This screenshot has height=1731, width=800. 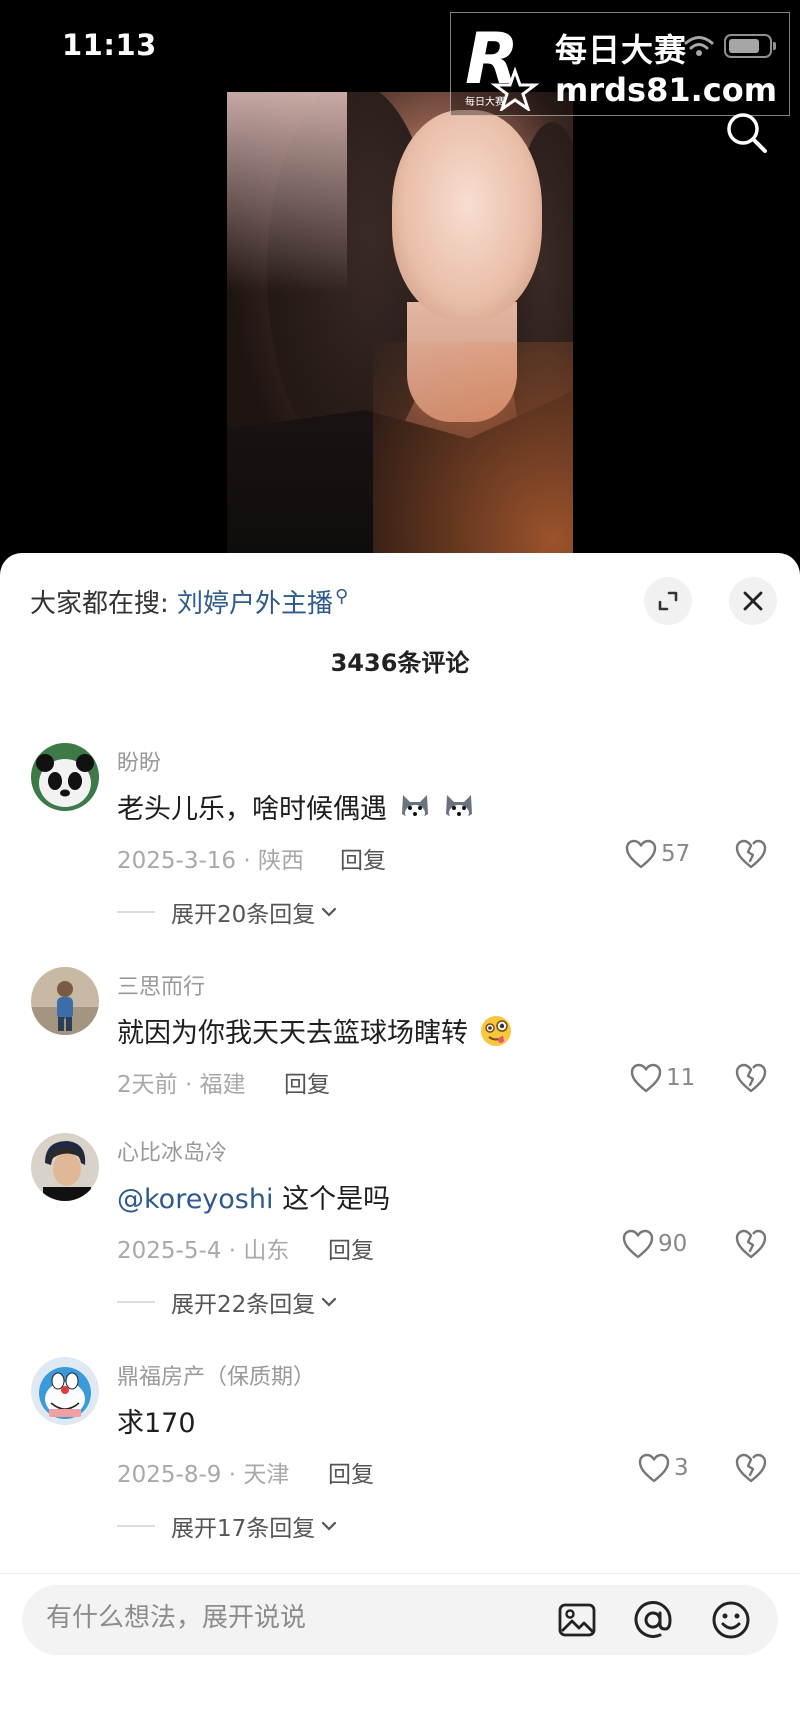 I want to click on expand-button, so click(x=668, y=601).